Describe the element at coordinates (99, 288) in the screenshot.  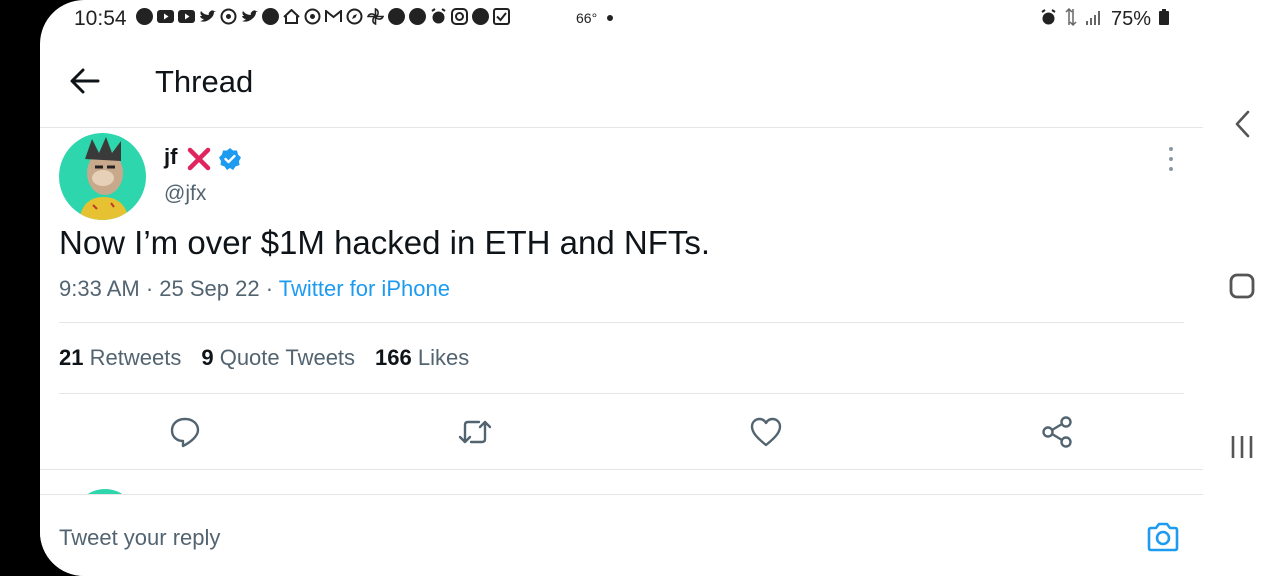
I see `tweet-time: 9:33 AM` at that location.